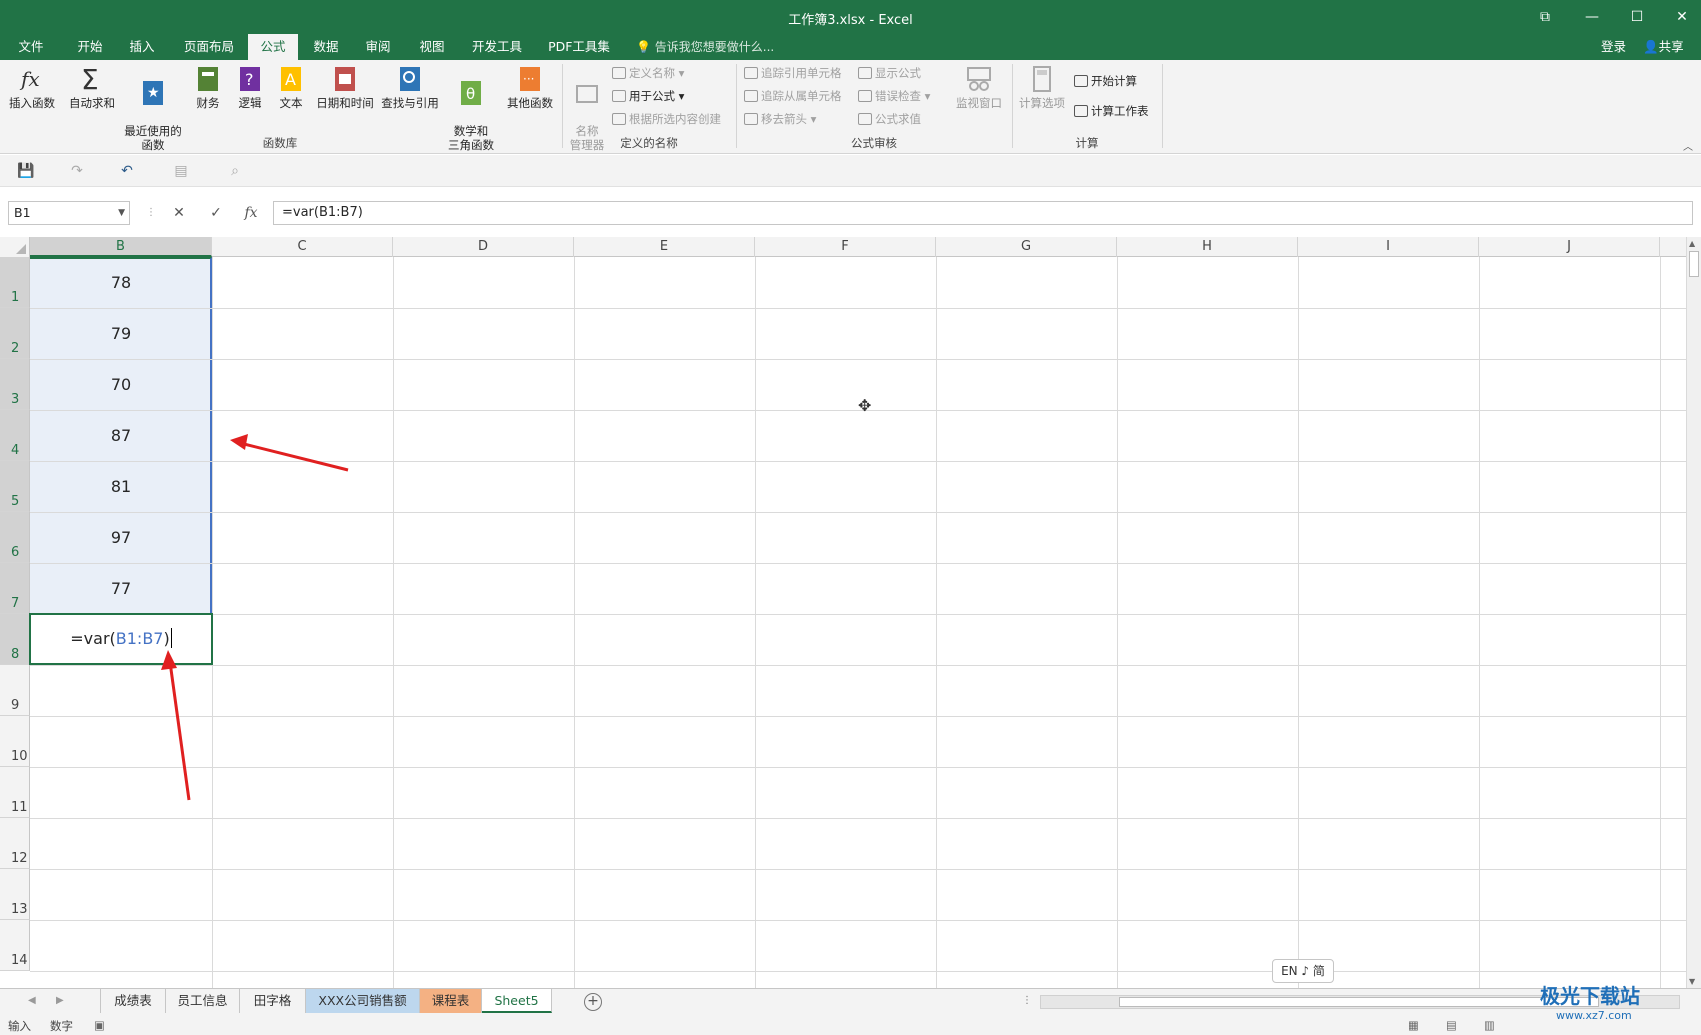  I want to click on user-icon: 👤, so click(1651, 46).